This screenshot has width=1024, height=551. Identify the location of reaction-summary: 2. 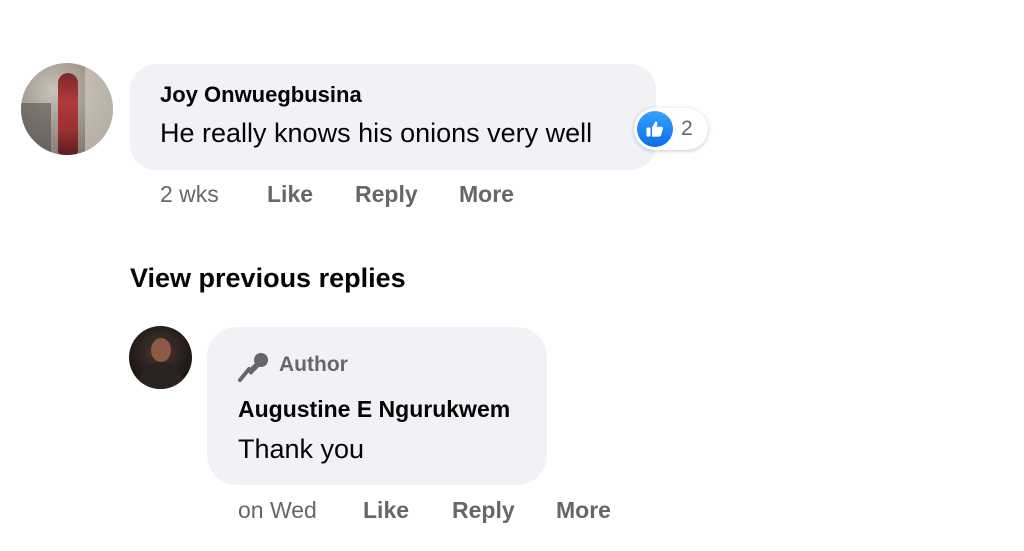
(671, 129).